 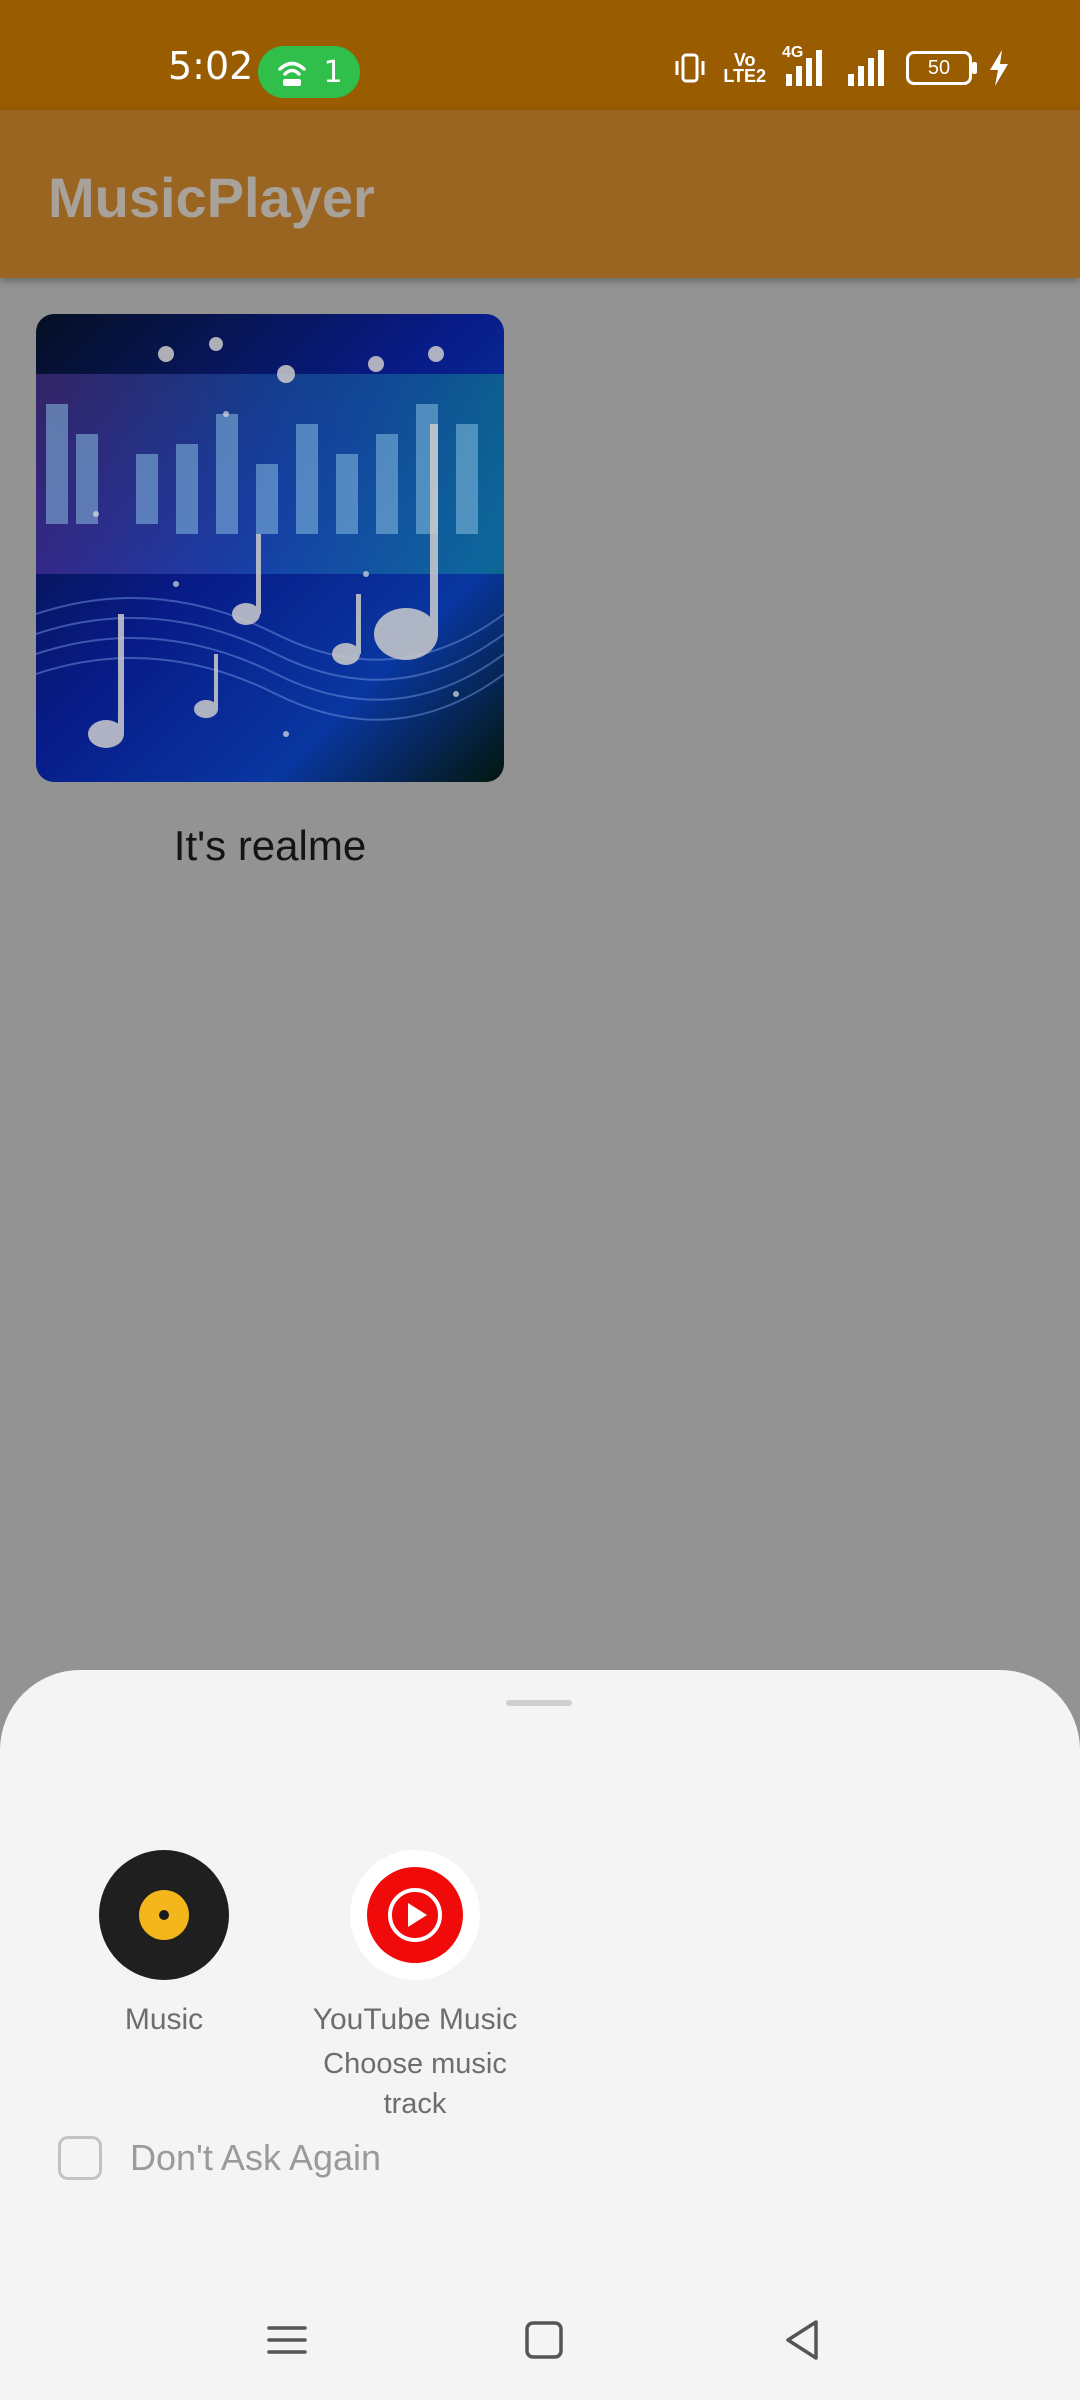 I want to click on album-art-image, so click(x=270, y=548).